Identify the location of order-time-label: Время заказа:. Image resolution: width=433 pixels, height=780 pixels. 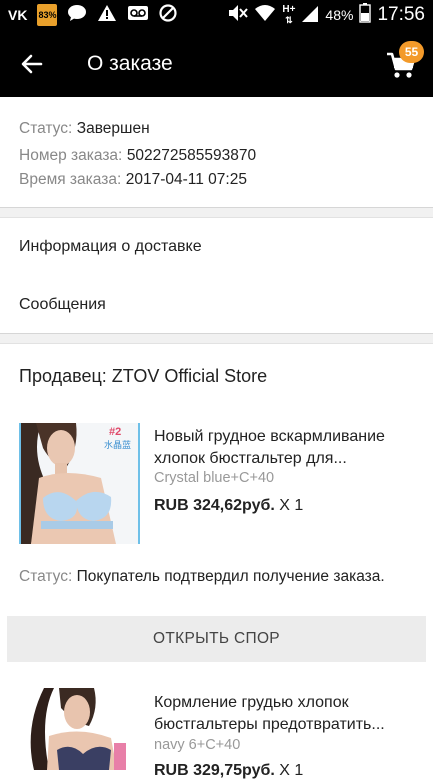
(70, 179).